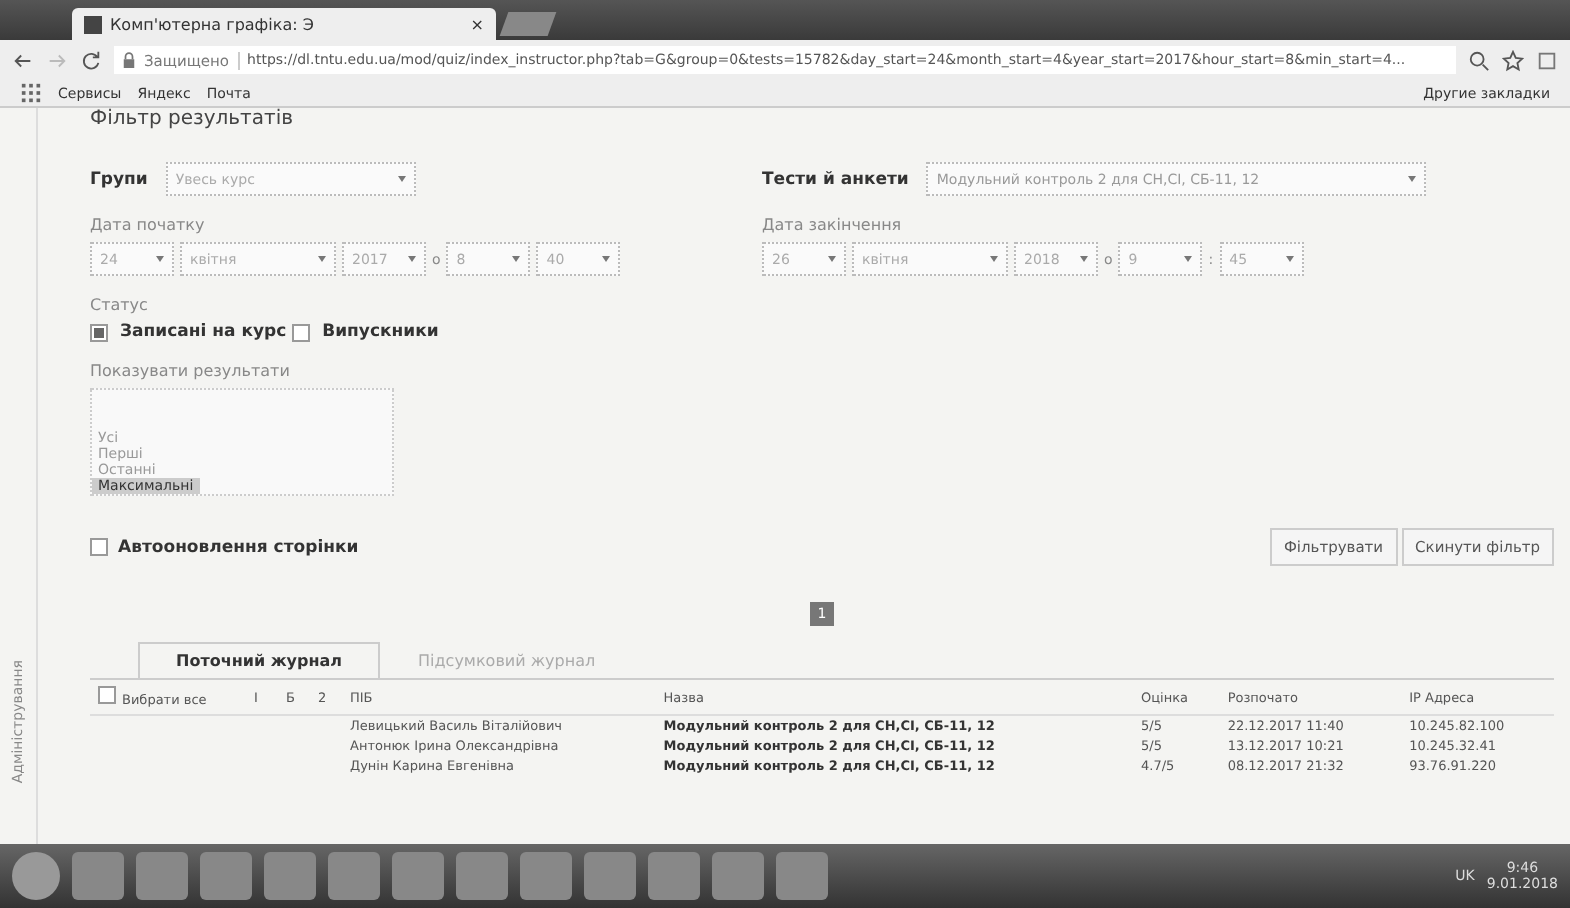  I want to click on tab-title: Комп'ютерна графіка: Э, so click(212, 24).